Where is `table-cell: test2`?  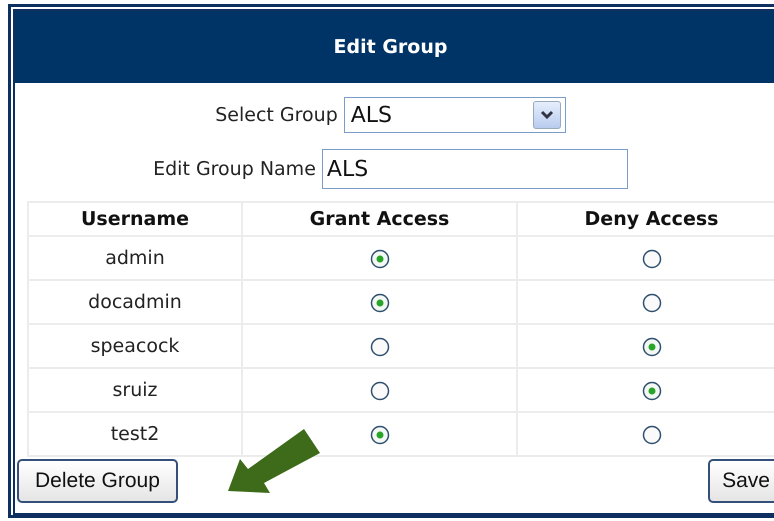
table-cell: test2 is located at coordinates (135, 434).